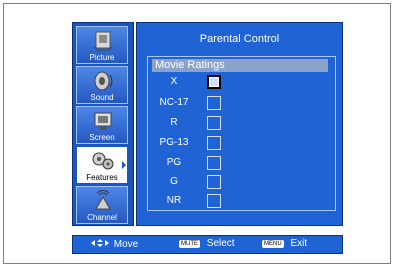 This screenshot has height=267, width=394. Describe the element at coordinates (103, 200) in the screenshot. I see `channel-icon` at that location.